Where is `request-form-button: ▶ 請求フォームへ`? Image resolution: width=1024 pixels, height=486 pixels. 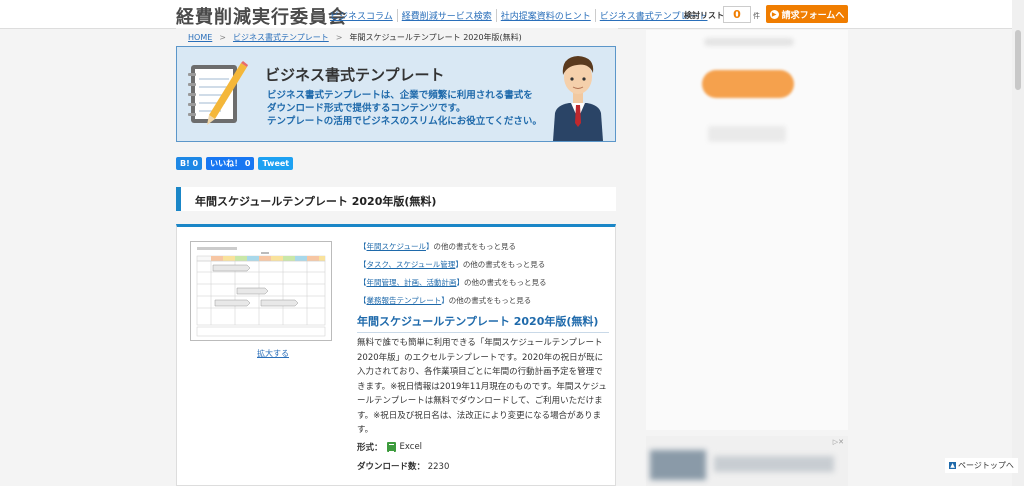 request-form-button: ▶ 請求フォームへ is located at coordinates (807, 14).